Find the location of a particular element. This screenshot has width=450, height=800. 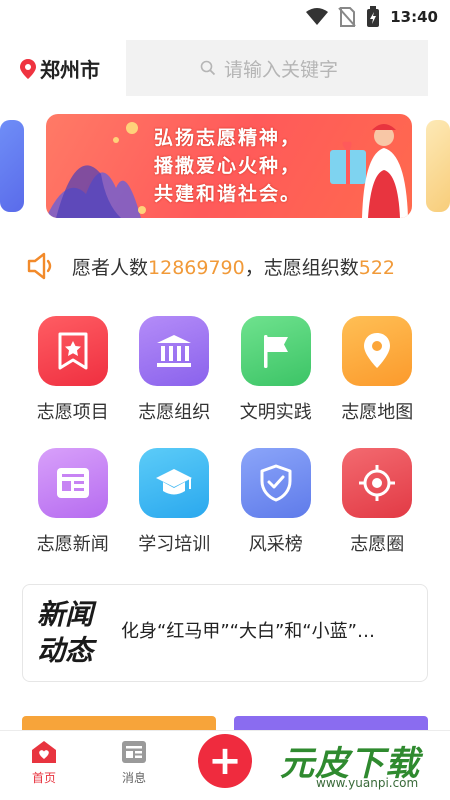

flag-icon is located at coordinates (275, 351).